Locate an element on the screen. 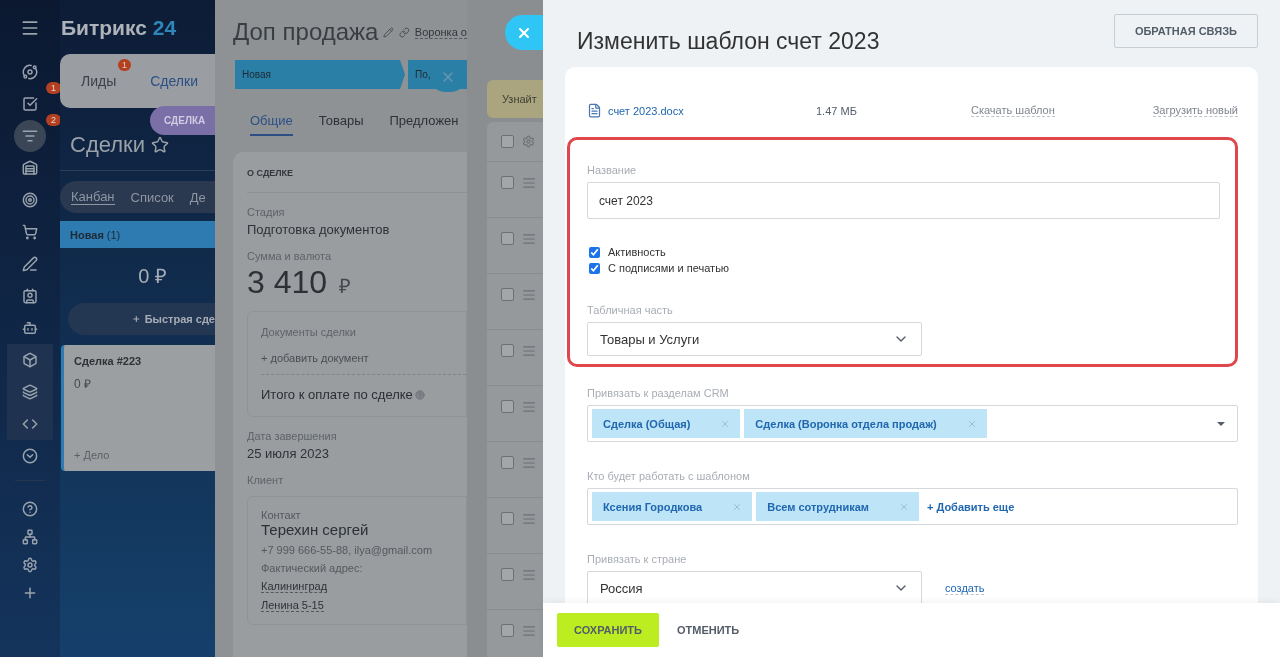 The height and width of the screenshot is (657, 1280). caret-icon is located at coordinates (1221, 423).